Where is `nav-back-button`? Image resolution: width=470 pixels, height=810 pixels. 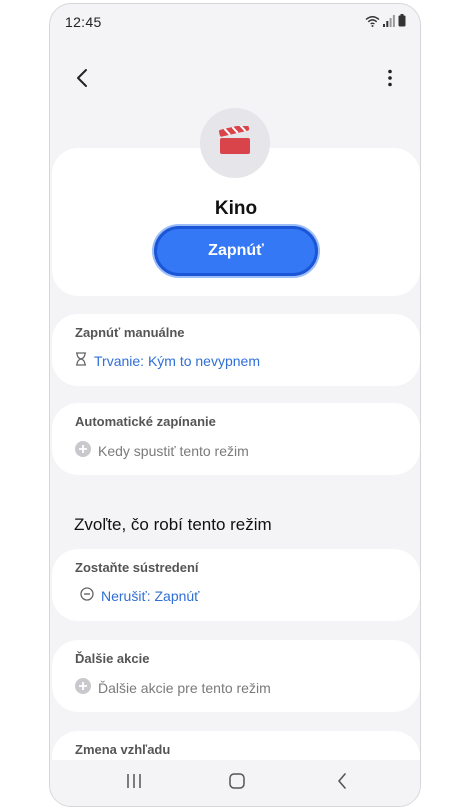 nav-back-button is located at coordinates (342, 783).